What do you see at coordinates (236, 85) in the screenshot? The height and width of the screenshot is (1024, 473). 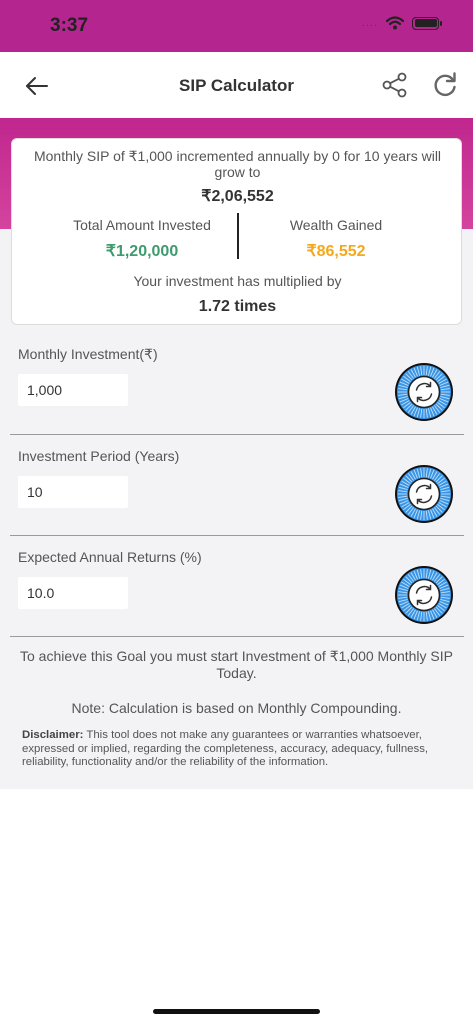 I see `app-header: SIP Calculator` at bounding box center [236, 85].